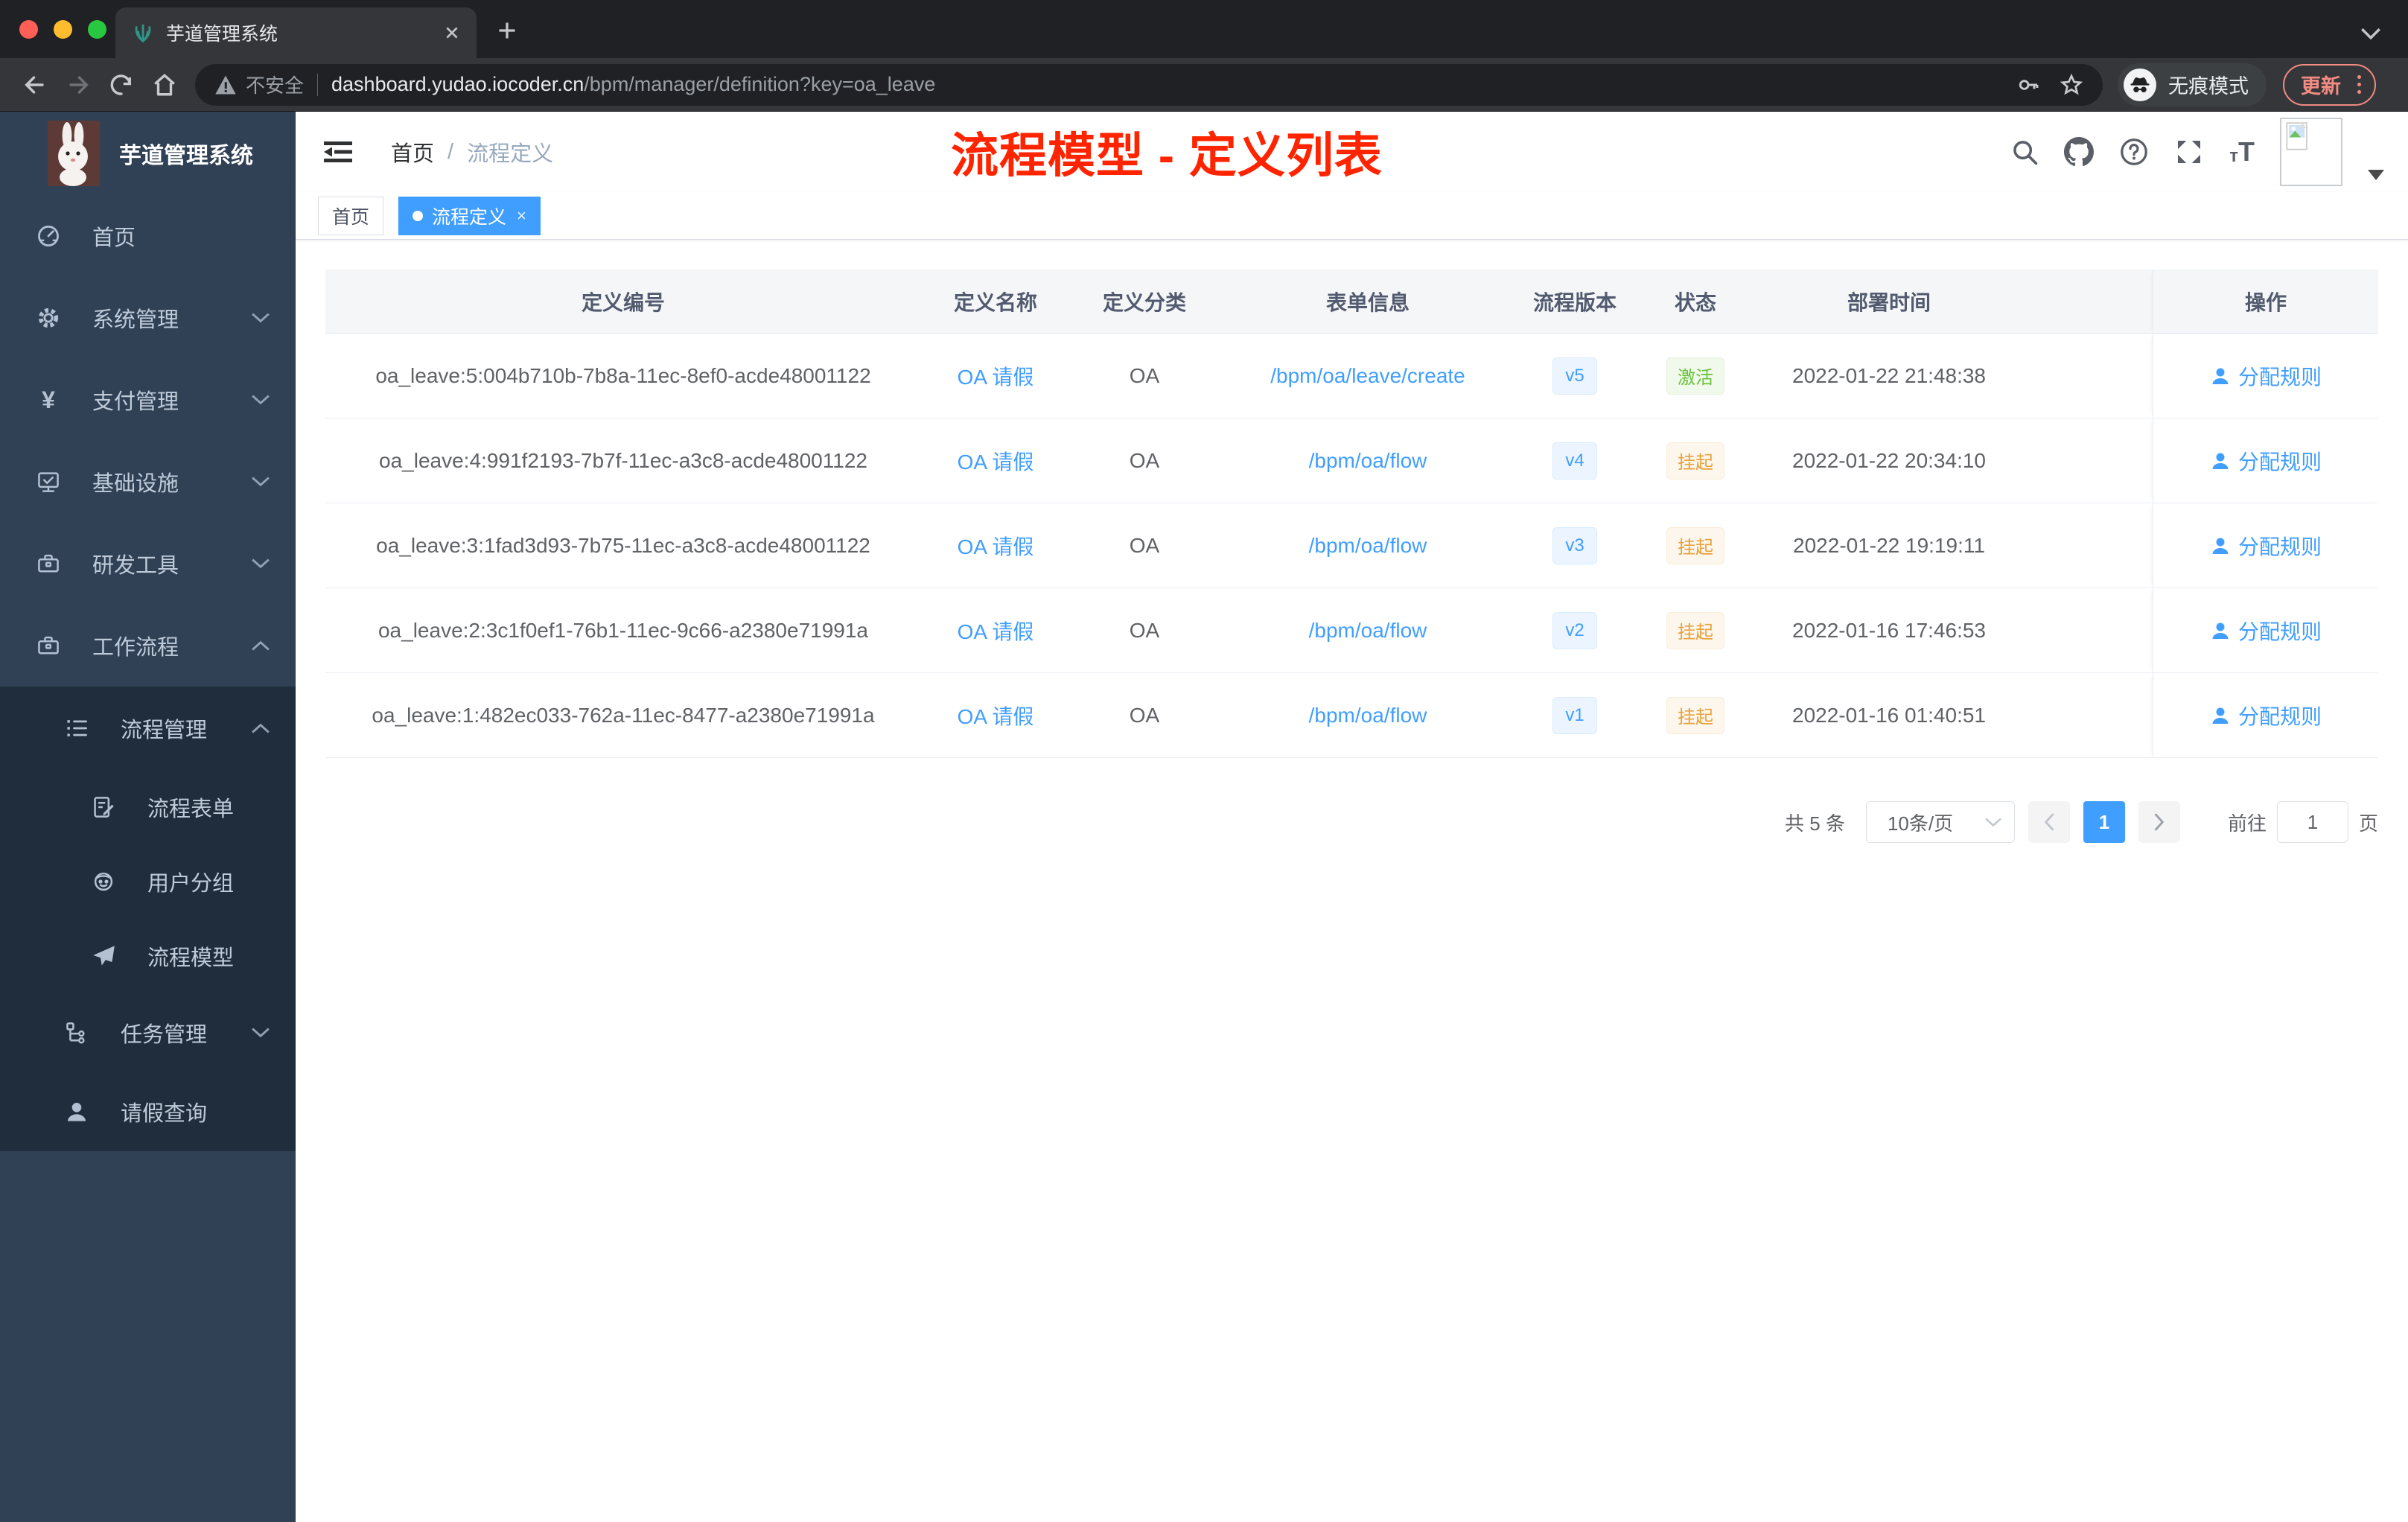  What do you see at coordinates (469, 215) in the screenshot?
I see `tag-process-definition: 流程定义 ×` at bounding box center [469, 215].